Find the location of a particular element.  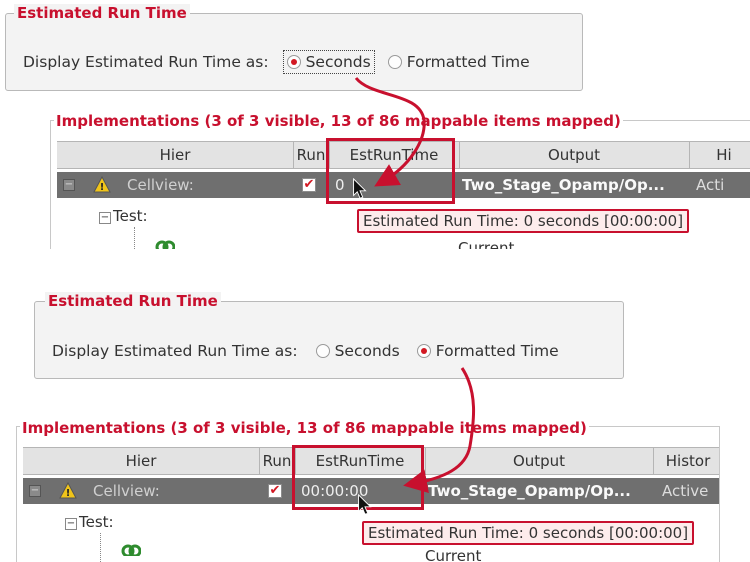

annotation-arrows is located at coordinates (415, 285).